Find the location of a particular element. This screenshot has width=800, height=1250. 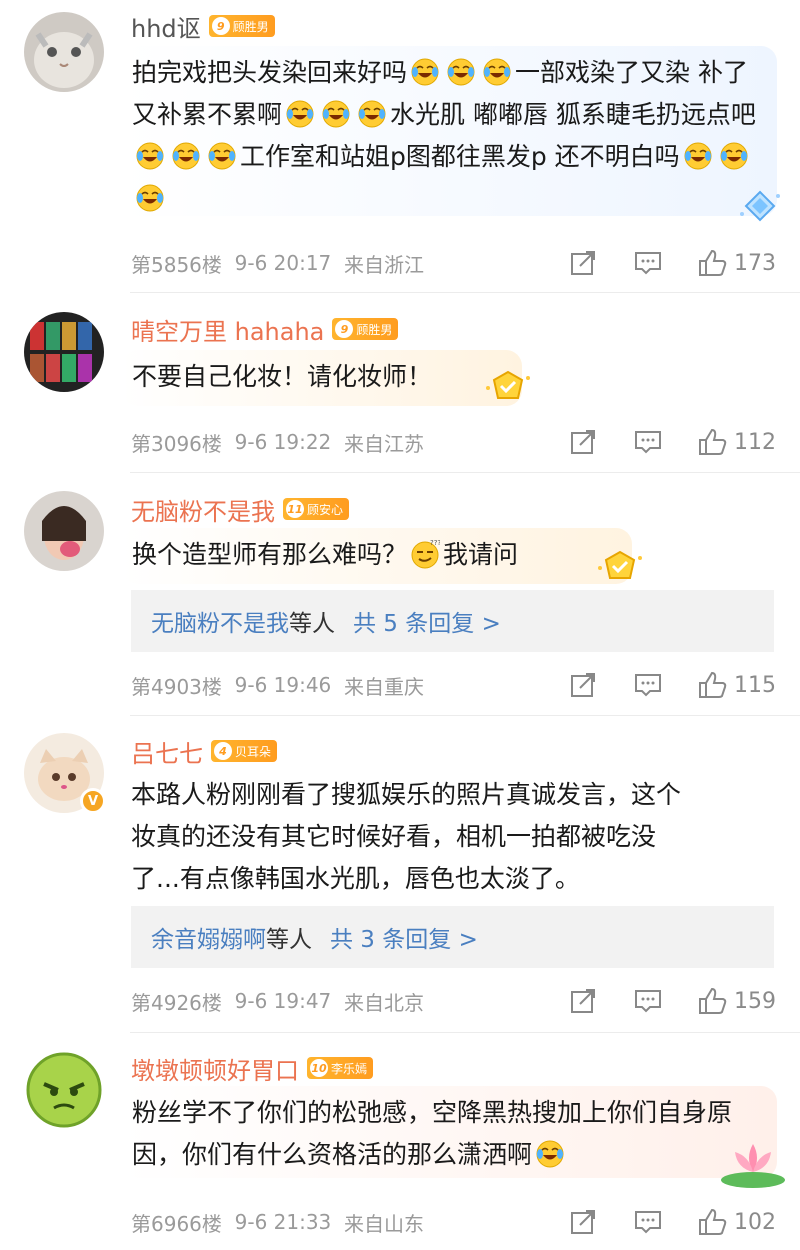

crown-badge-icon is located at coordinates (508, 384).